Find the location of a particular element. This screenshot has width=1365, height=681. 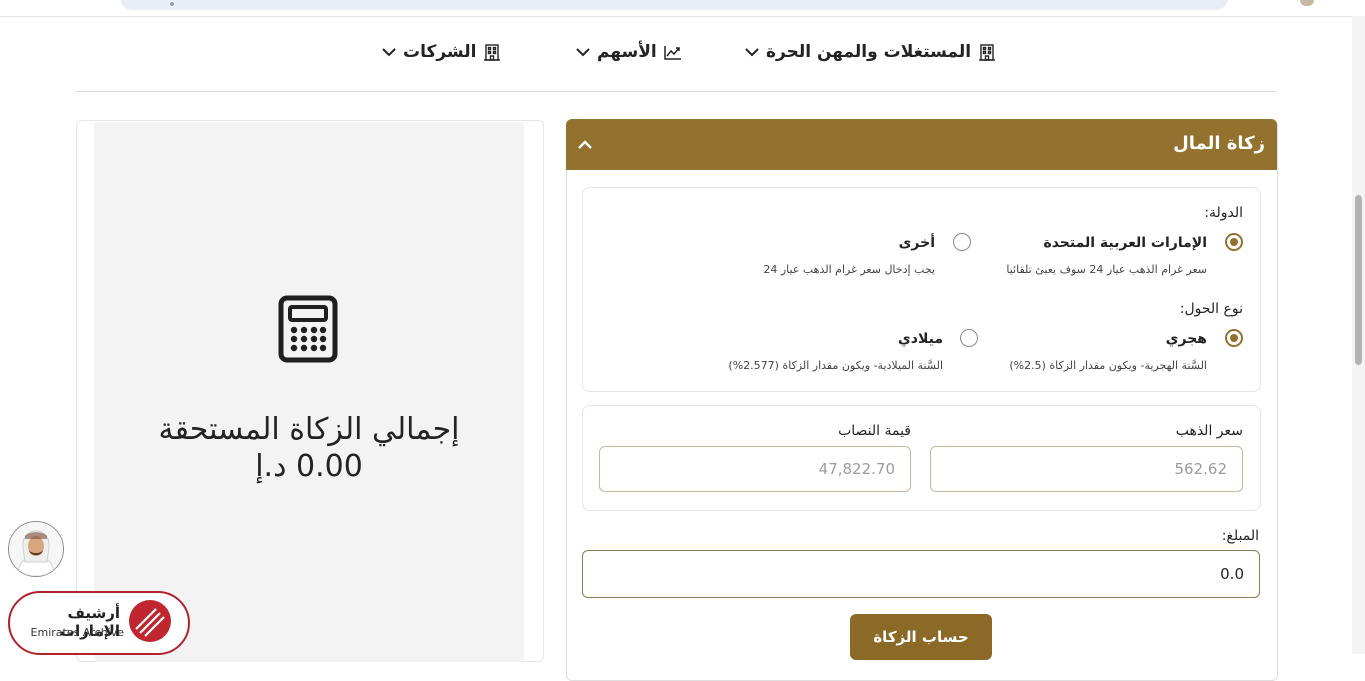

address-bar is located at coordinates (674, 5).